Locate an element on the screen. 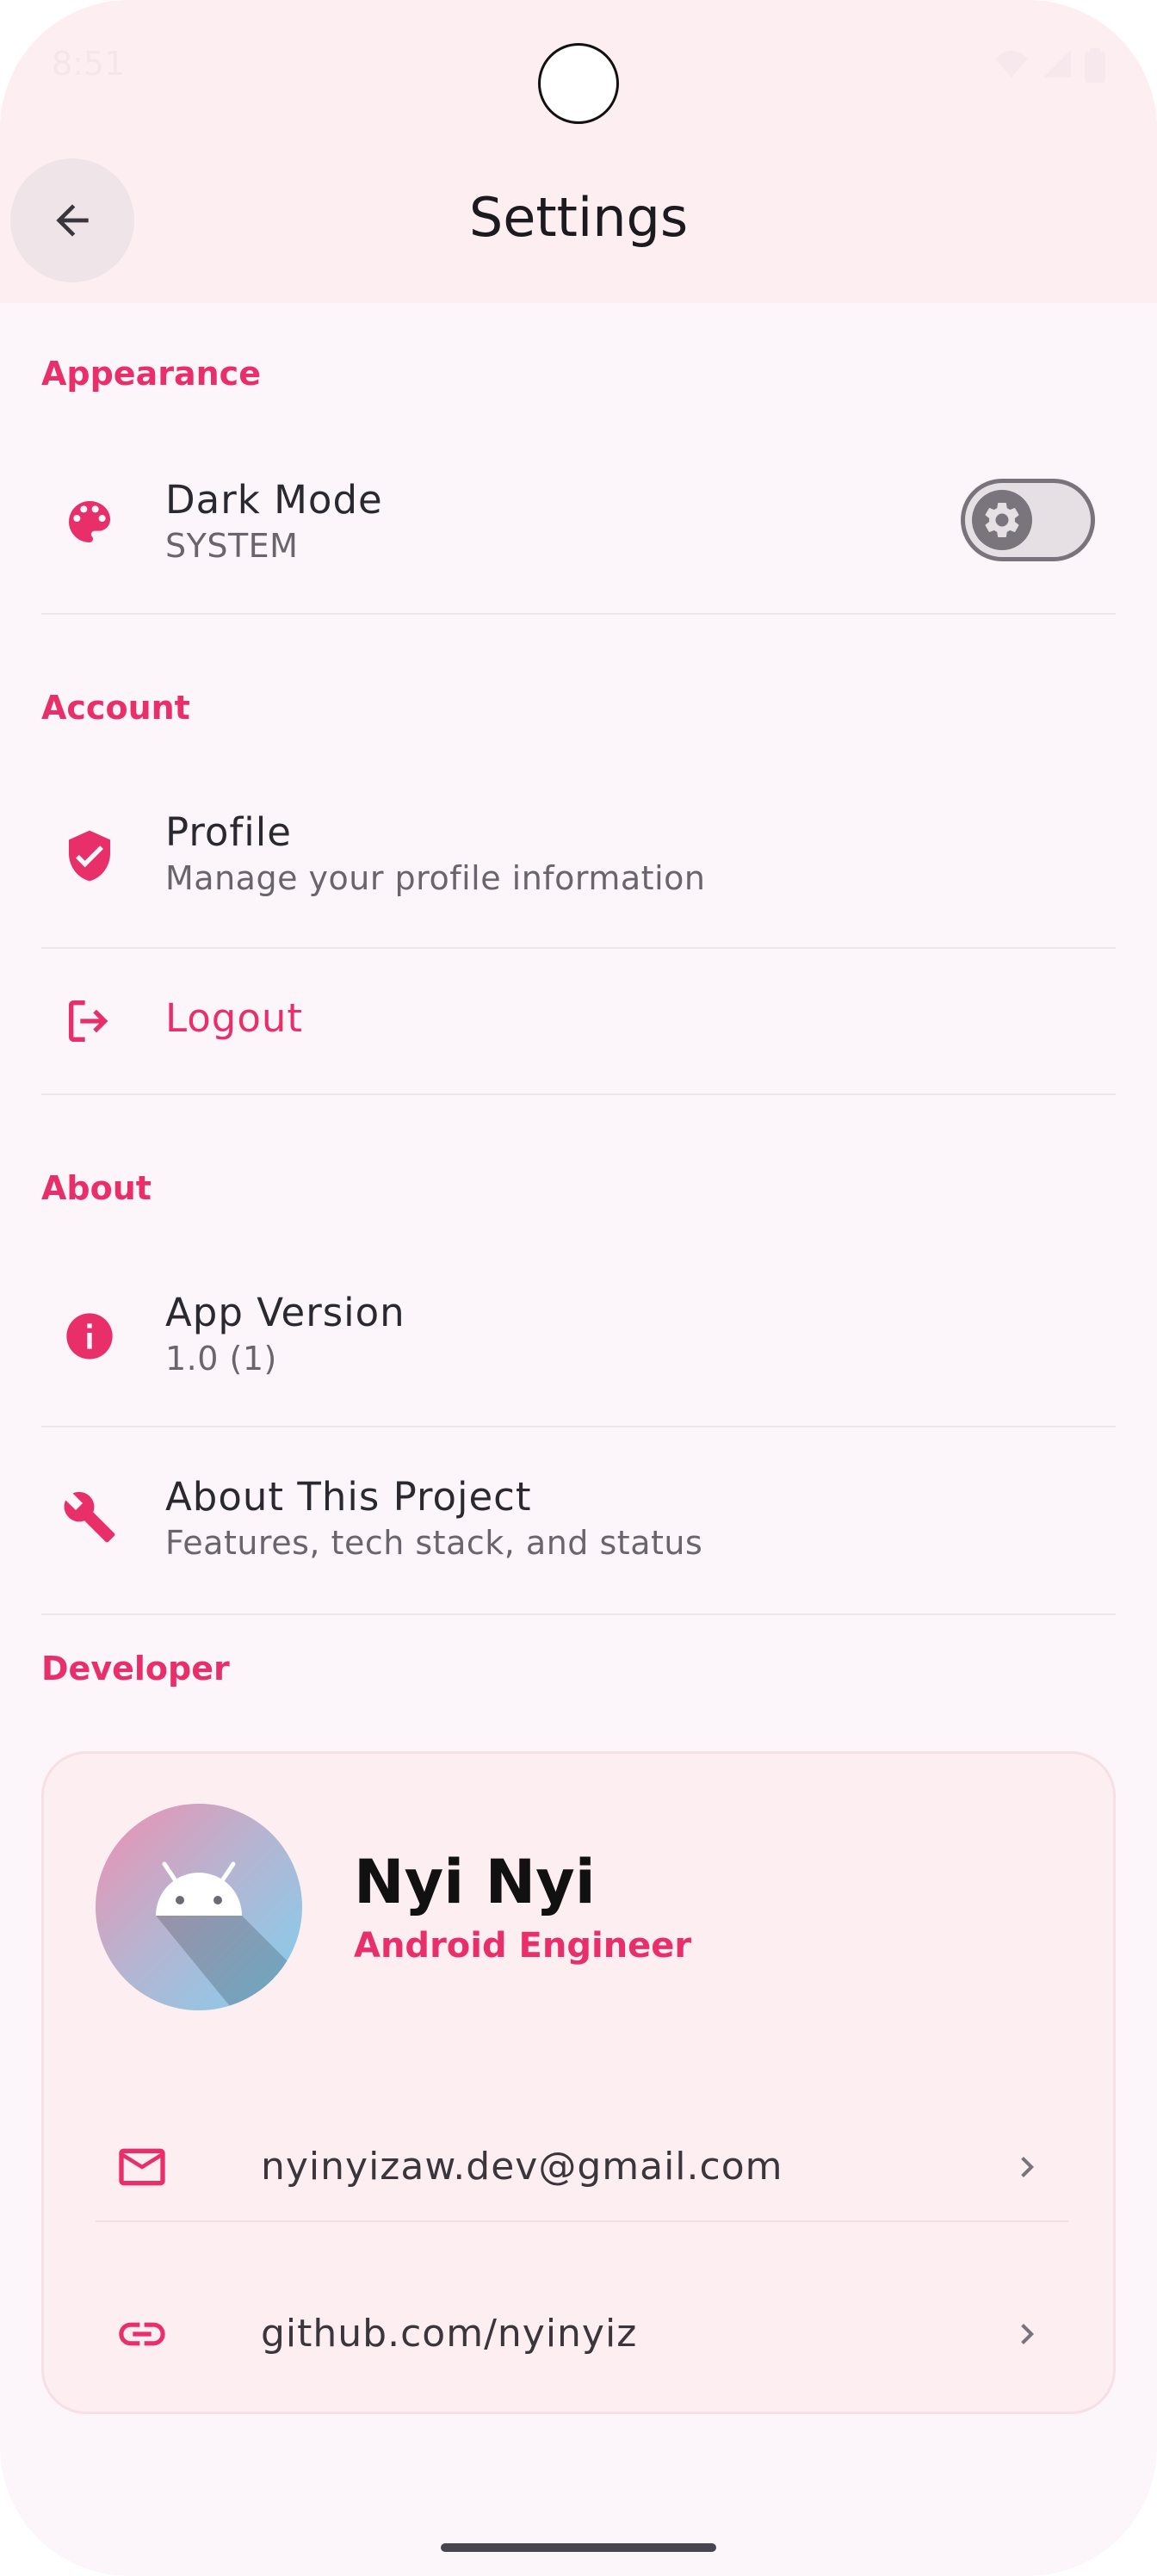  dark-mode-row: Dark Mode SYSTEM is located at coordinates (579, 533).